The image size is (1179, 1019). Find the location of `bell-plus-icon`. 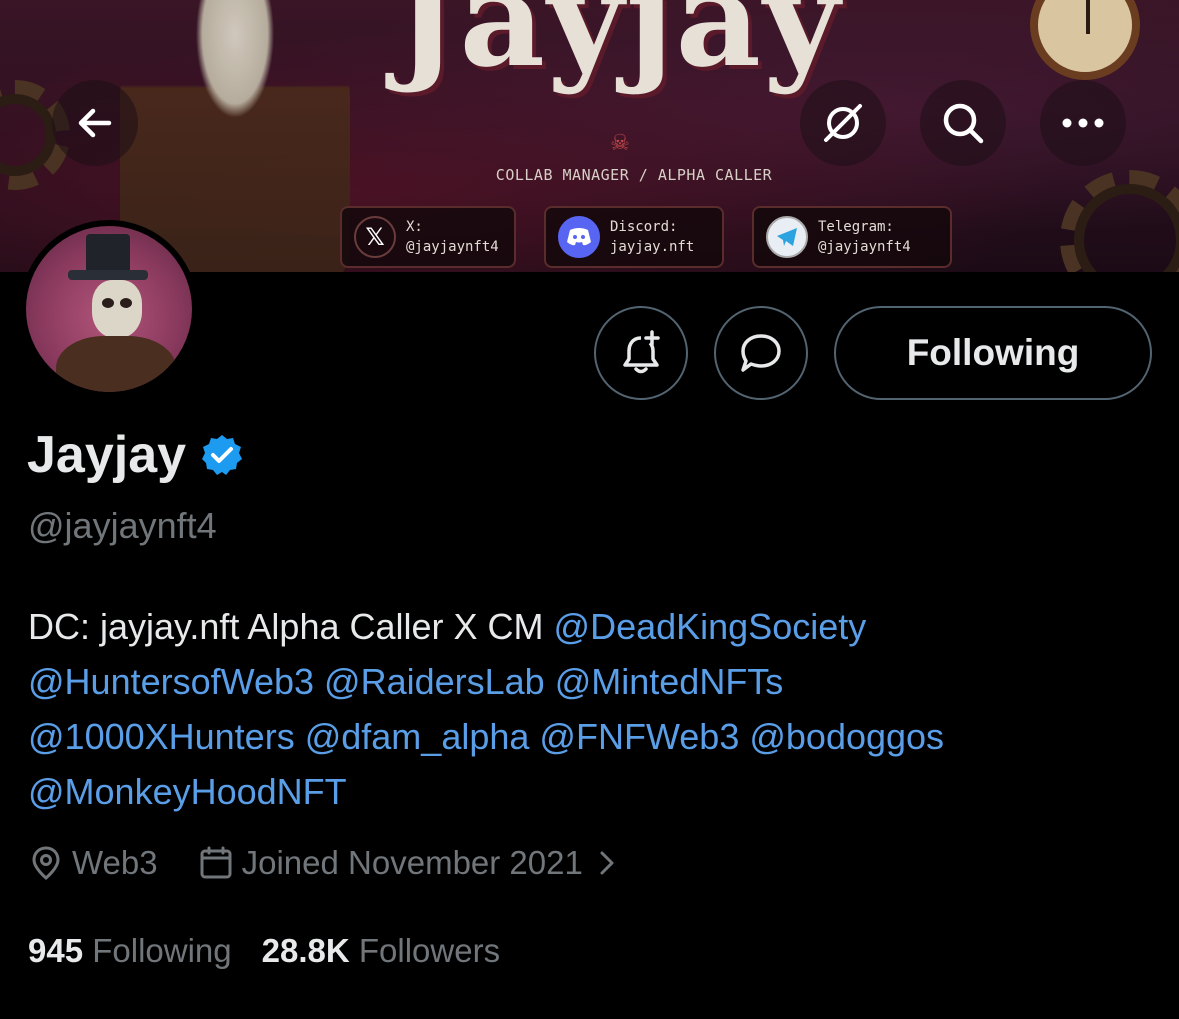

bell-plus-icon is located at coordinates (641, 352).